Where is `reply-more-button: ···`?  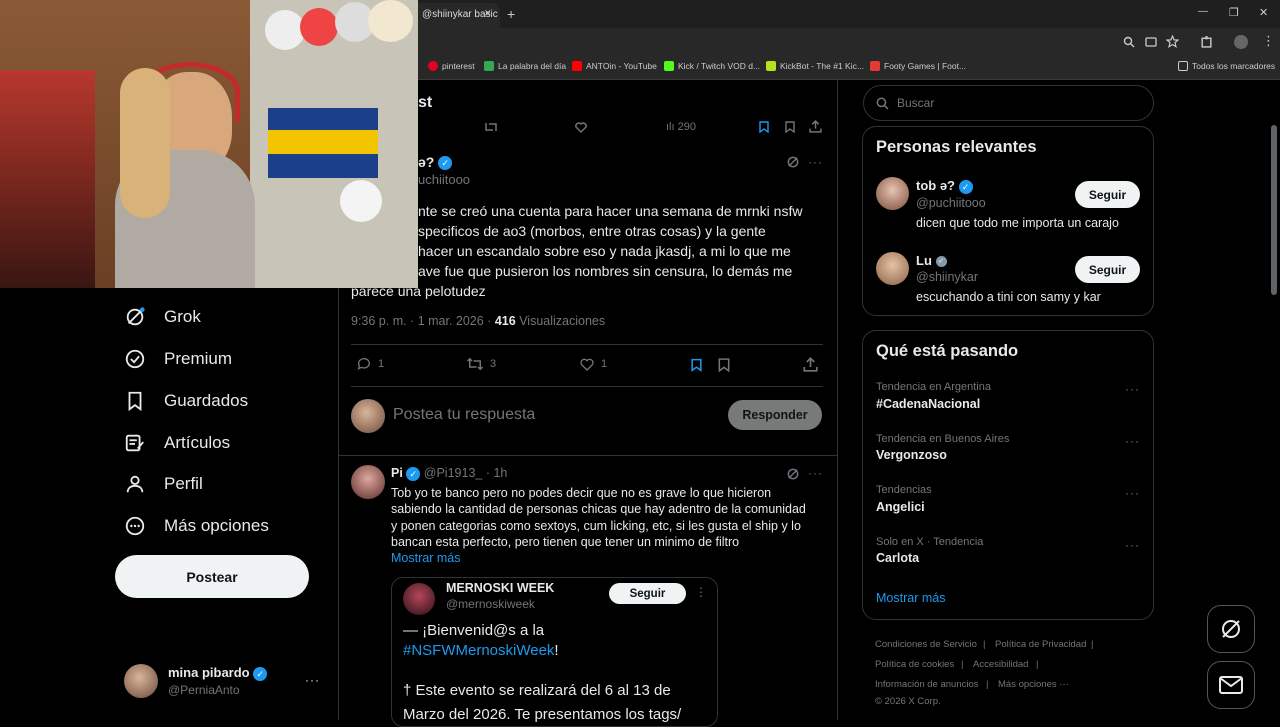 reply-more-button: ··· is located at coordinates (815, 473).